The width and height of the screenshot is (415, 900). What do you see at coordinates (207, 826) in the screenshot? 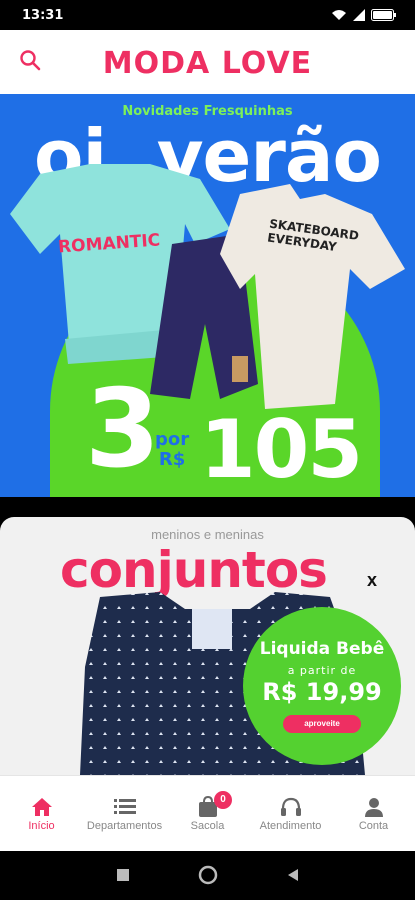
I see `nav-bag-label: Sacola` at bounding box center [207, 826].